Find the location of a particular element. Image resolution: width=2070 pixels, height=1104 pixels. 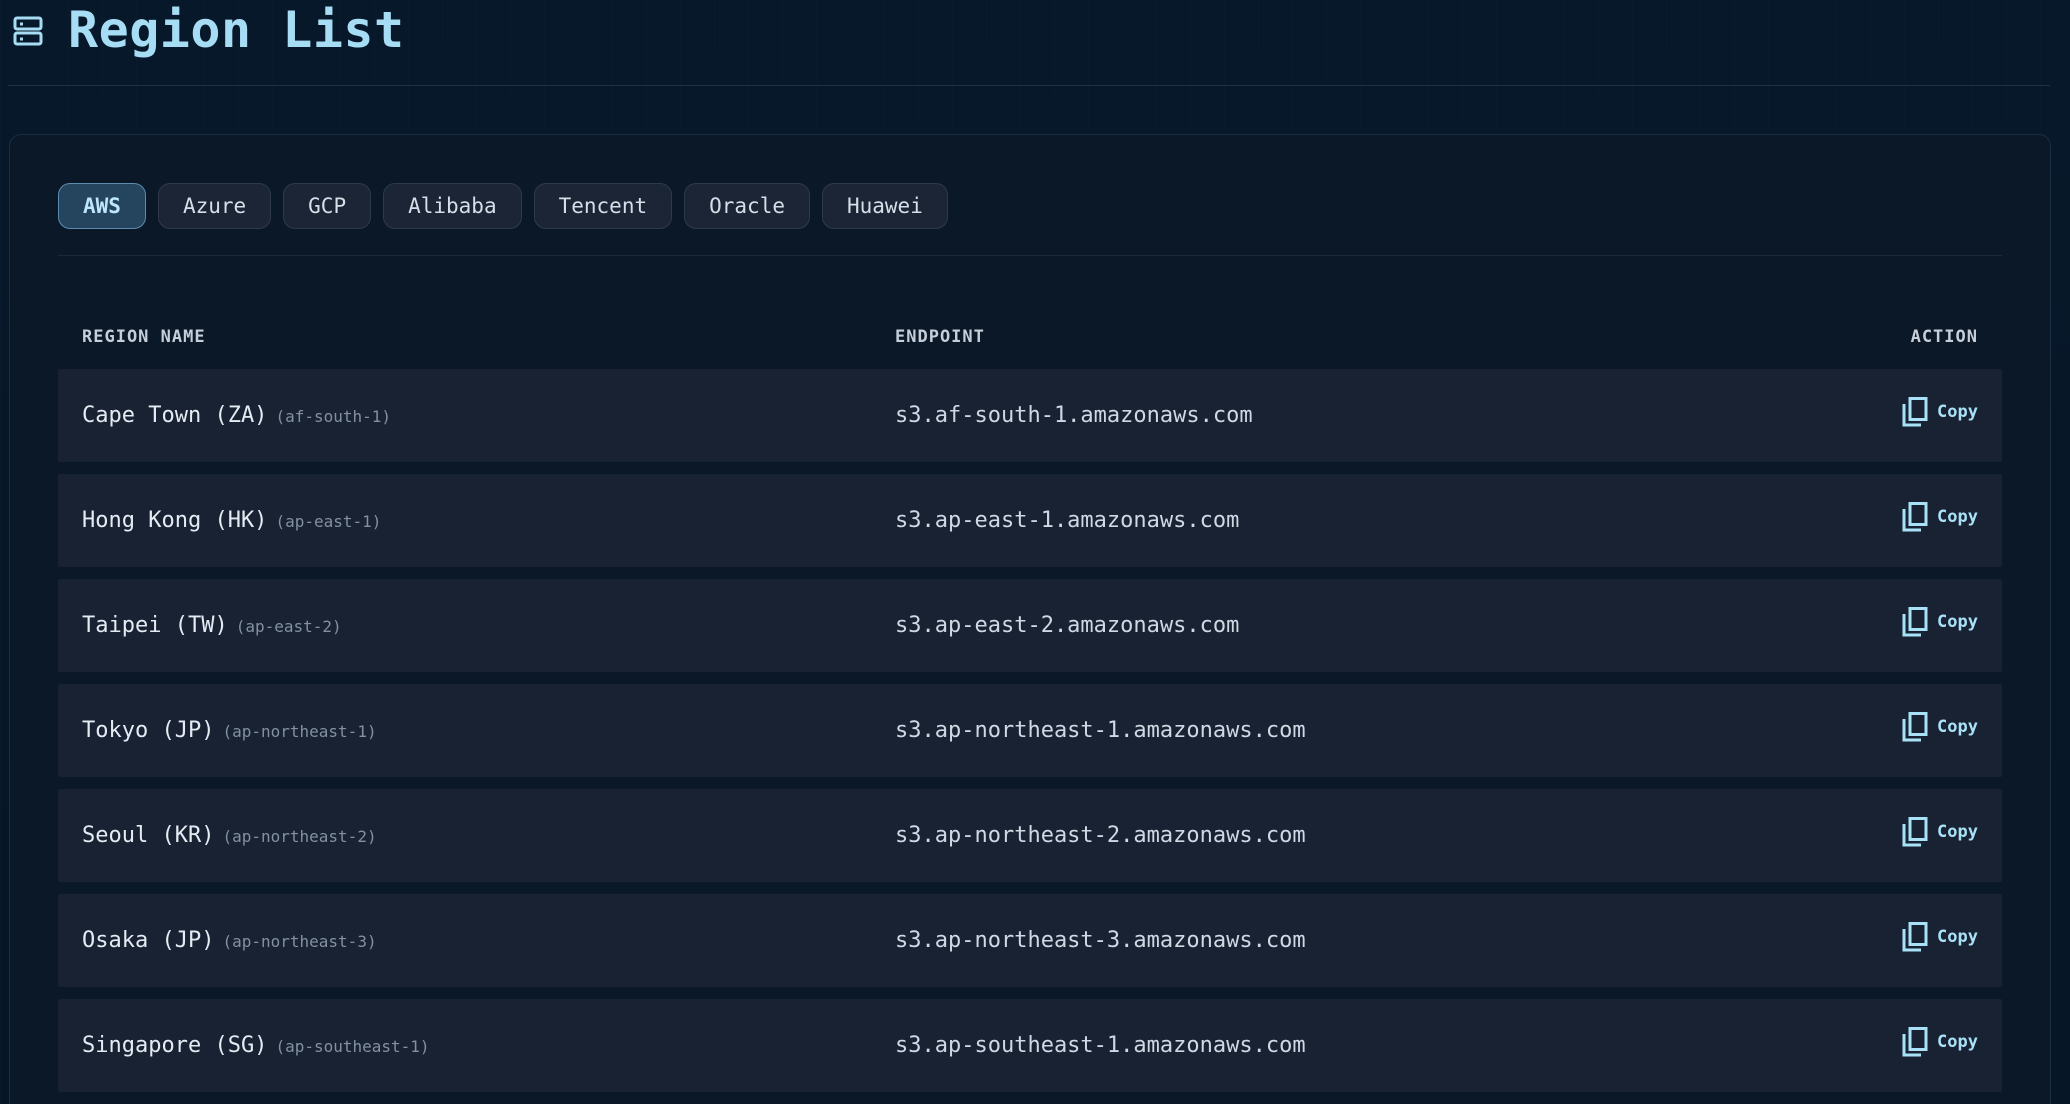

endpoint-value: s3.ap-northeast-1.amazonaws.com is located at coordinates (1100, 730).